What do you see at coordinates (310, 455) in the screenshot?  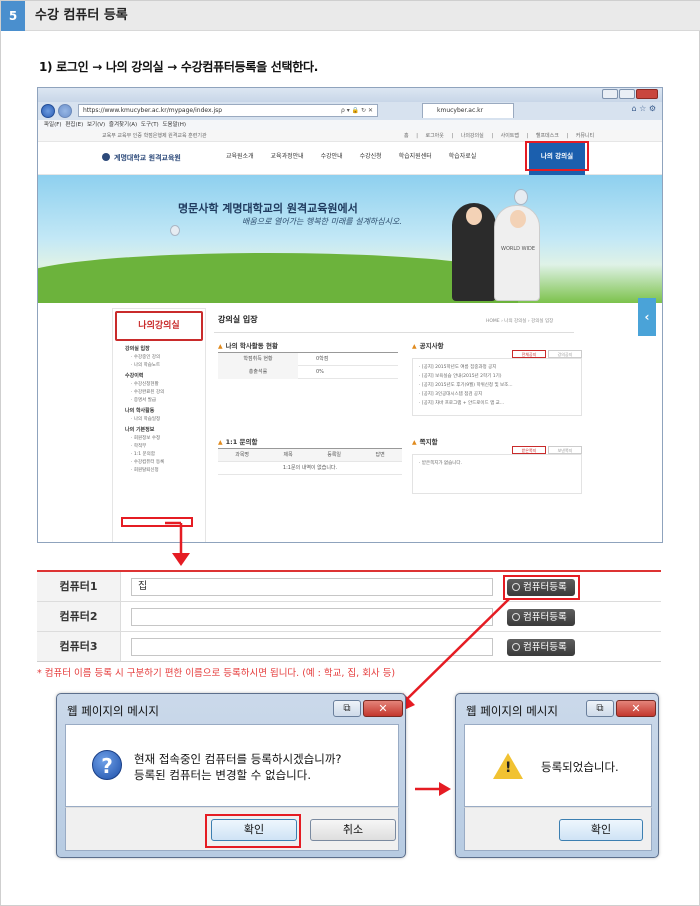 I see `qna-header-row: 과목명 제목 등록일 답변` at bounding box center [310, 455].